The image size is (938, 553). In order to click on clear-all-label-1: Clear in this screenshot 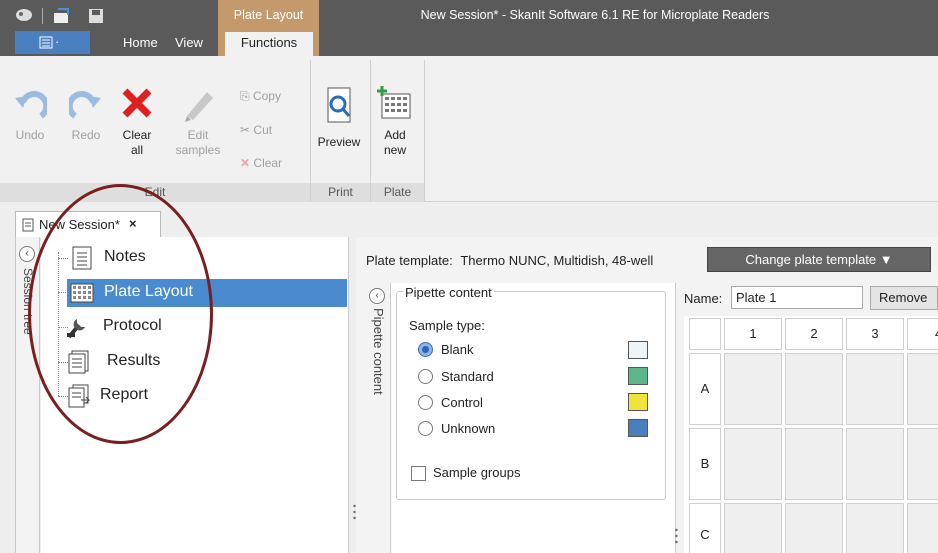, I will do `click(137, 135)`.